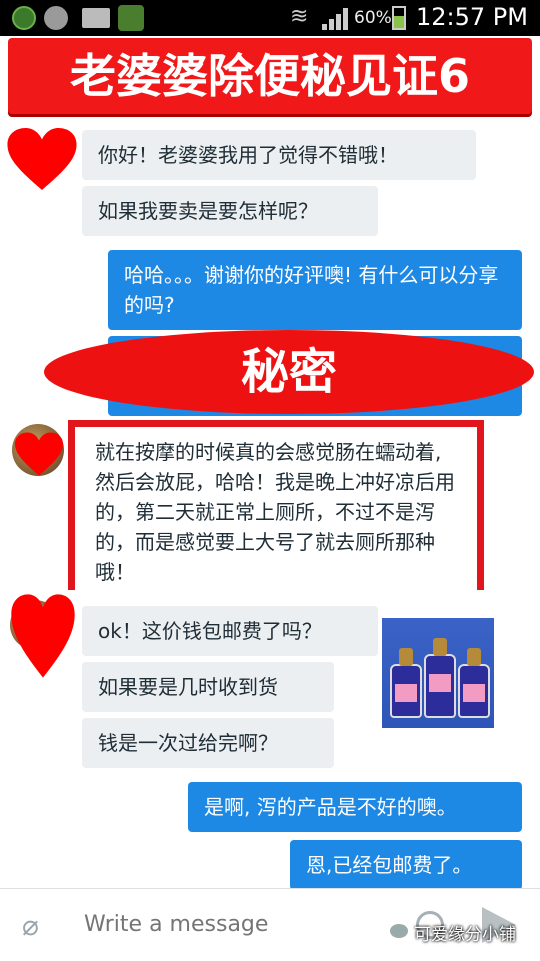 The height and width of the screenshot is (961, 540). I want to click on message-bubble-incoming: ok！这价钱包邮费了吗？, so click(230, 631).